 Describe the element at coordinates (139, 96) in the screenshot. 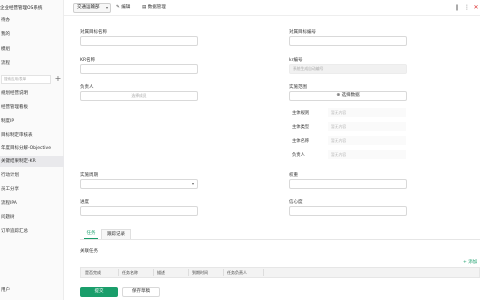

I see `owner-select: 选择成员` at that location.